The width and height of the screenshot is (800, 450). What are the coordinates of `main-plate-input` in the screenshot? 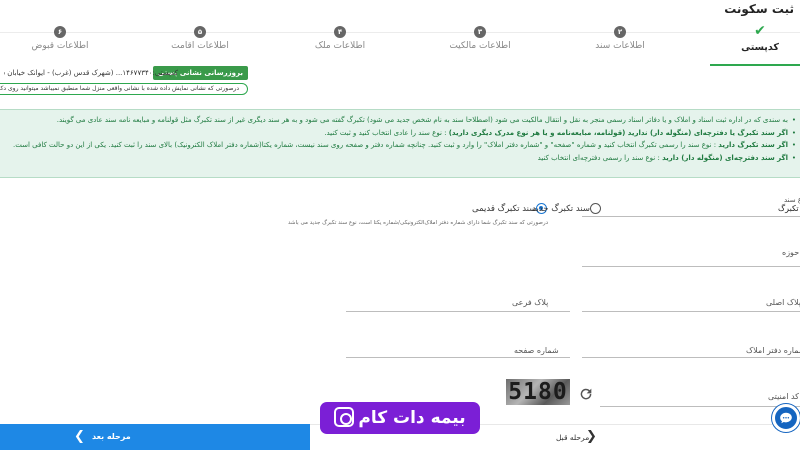 It's located at (691, 311).